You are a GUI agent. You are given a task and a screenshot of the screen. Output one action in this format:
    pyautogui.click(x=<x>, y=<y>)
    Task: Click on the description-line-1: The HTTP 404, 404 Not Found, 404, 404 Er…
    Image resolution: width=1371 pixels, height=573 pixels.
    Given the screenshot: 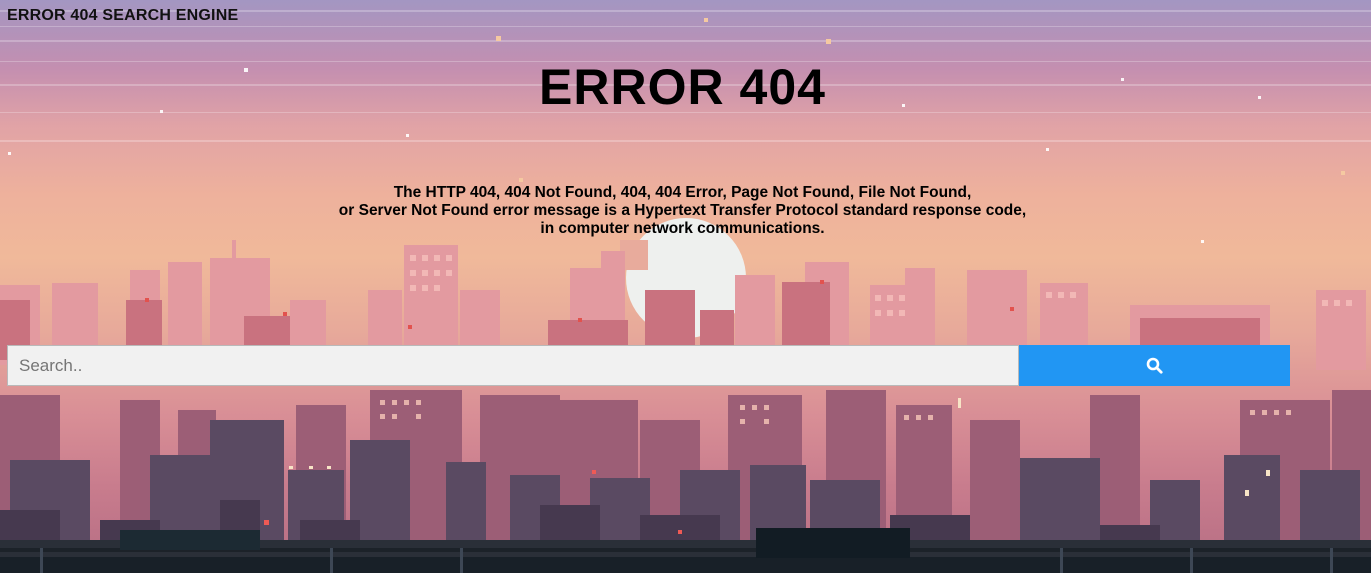 What is the action you would take?
    pyautogui.click(x=682, y=192)
    